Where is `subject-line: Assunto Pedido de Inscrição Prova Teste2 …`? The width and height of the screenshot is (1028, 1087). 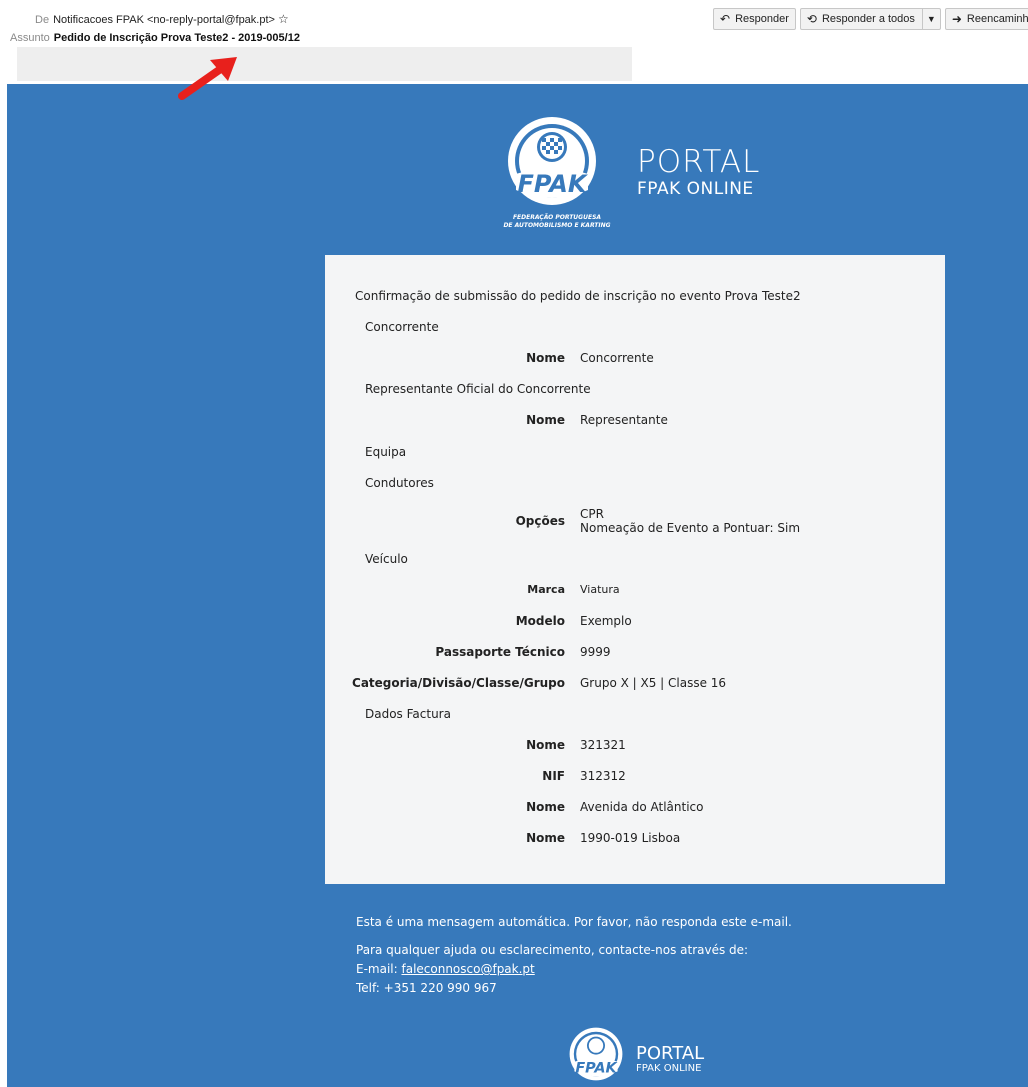 subject-line: Assunto Pedido de Inscrição Prova Teste2 … is located at coordinates (155, 38).